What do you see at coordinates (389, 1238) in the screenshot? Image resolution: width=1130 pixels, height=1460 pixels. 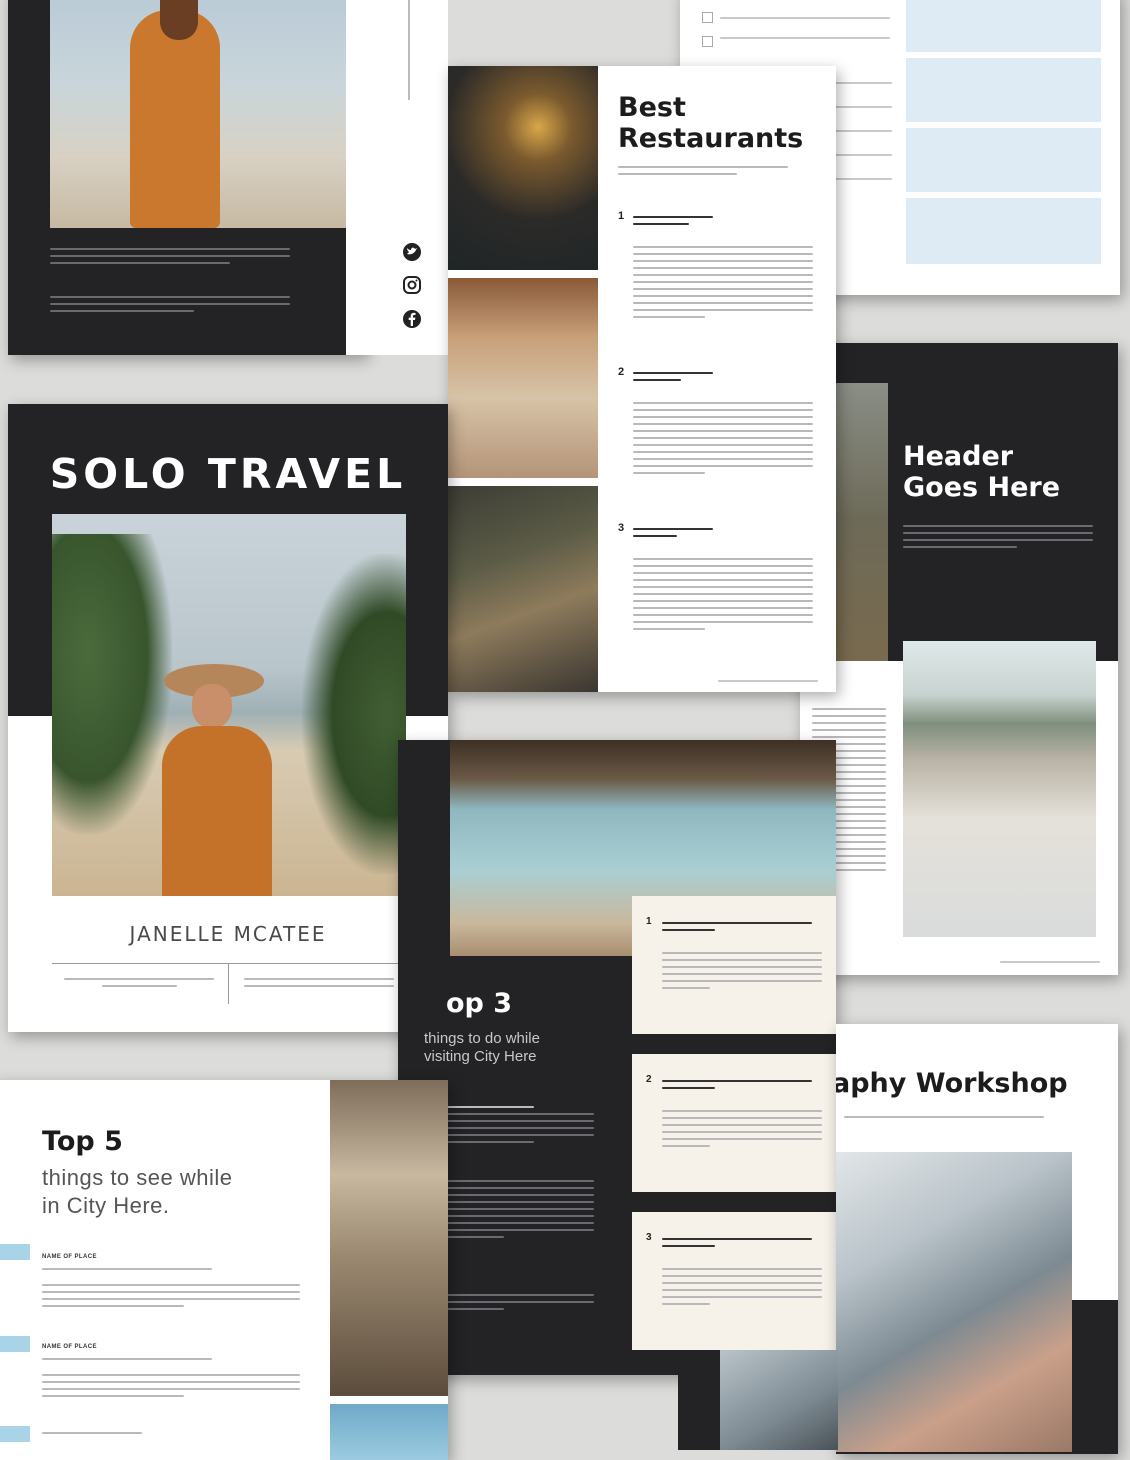 I see `forest-path-photo` at bounding box center [389, 1238].